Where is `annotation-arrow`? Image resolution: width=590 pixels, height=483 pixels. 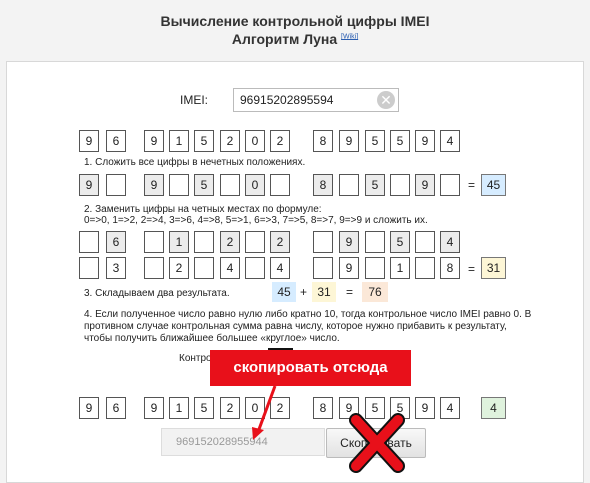 annotation-arrow is located at coordinates (266, 409).